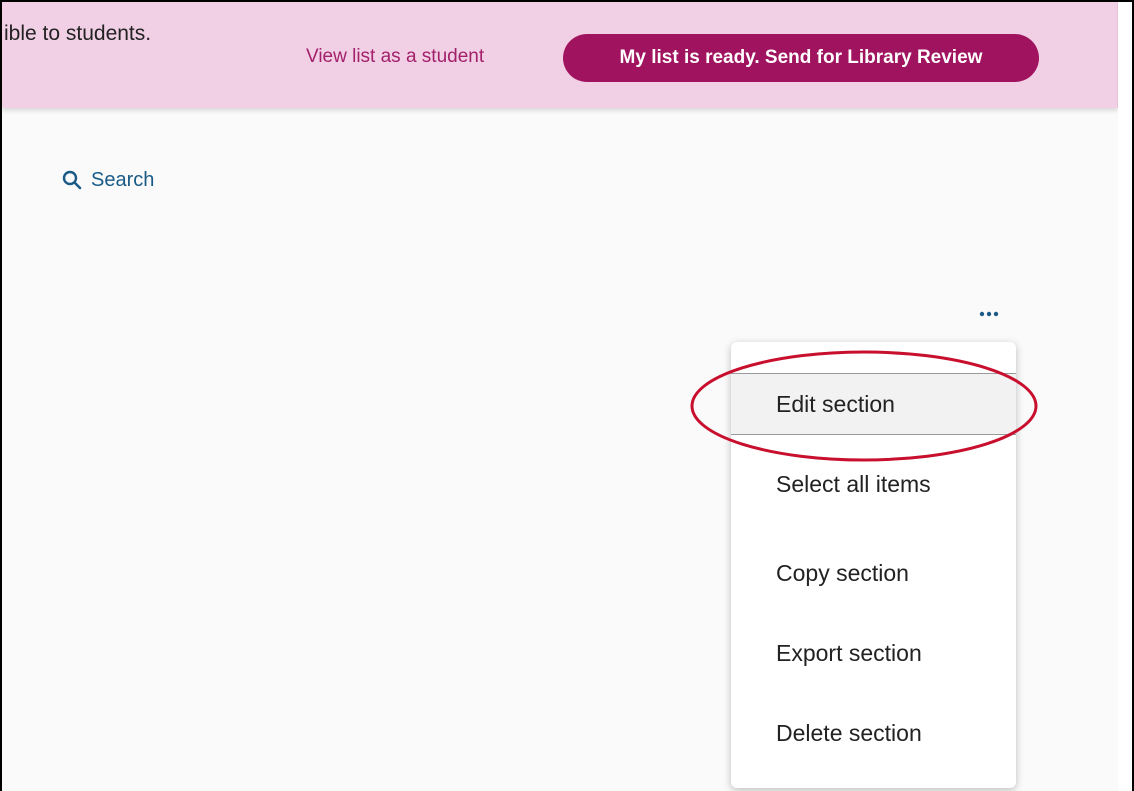 The height and width of the screenshot is (791, 1134). What do you see at coordinates (873, 653) in the screenshot?
I see `menu-item-export-section: Export section` at bounding box center [873, 653].